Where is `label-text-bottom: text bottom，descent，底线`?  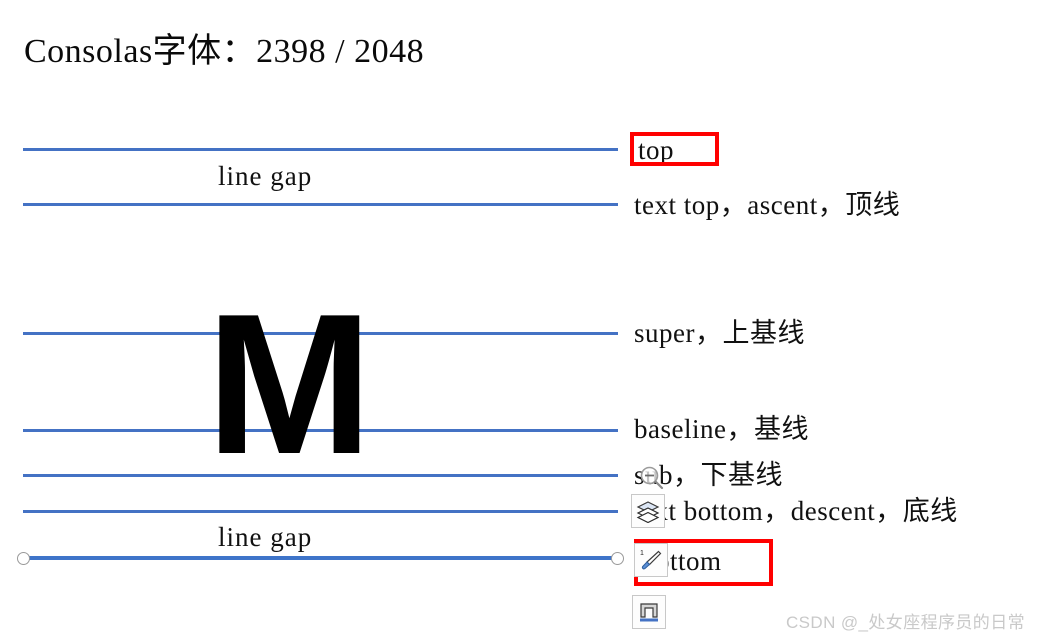
label-text-bottom: text bottom，descent，底线 is located at coordinates (796, 511).